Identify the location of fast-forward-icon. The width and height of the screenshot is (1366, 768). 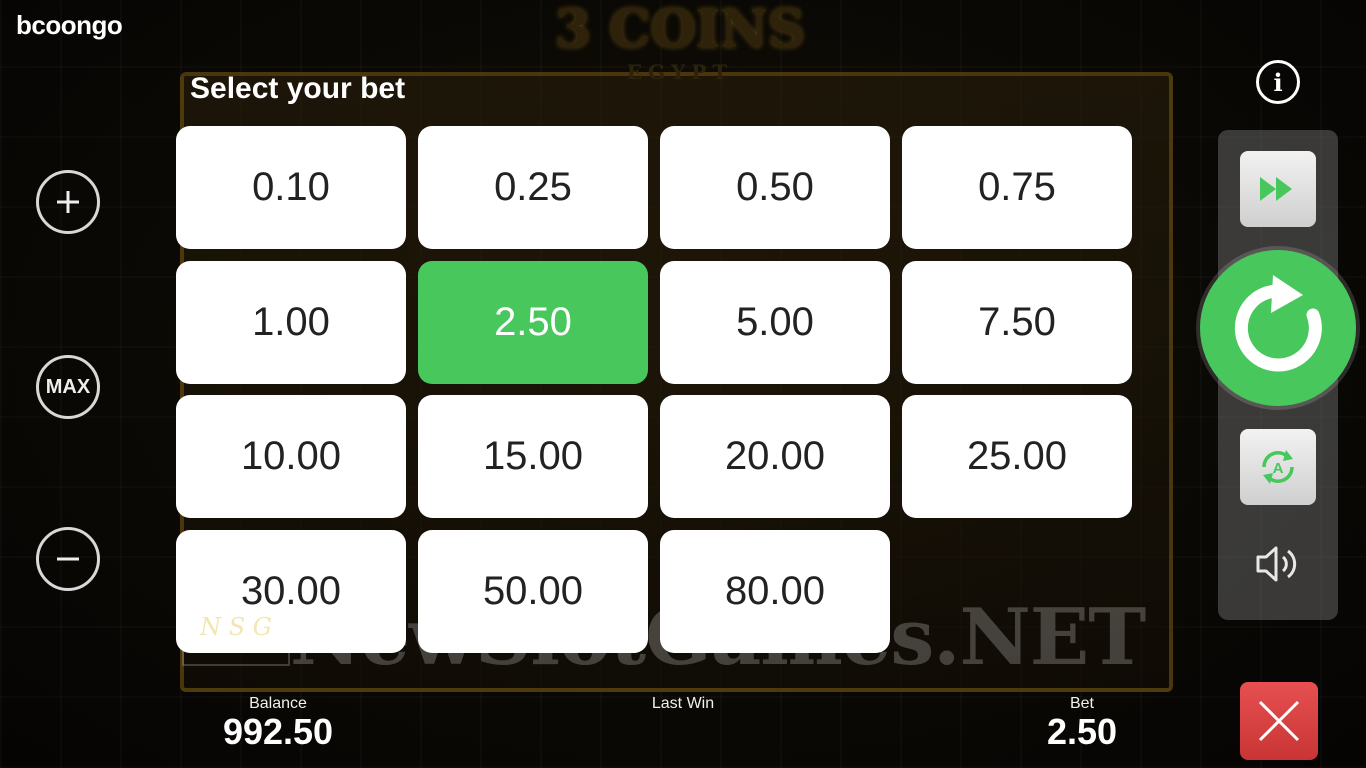
(1276, 189).